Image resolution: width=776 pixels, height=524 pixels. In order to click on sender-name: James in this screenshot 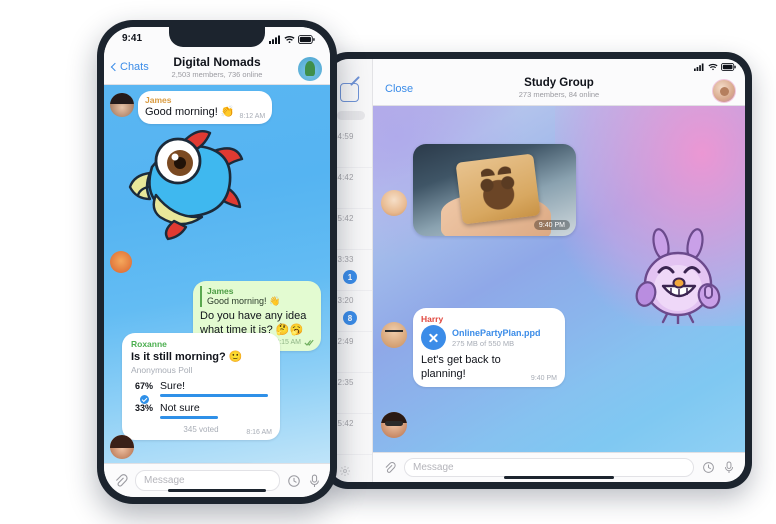, I will do `click(158, 100)`.